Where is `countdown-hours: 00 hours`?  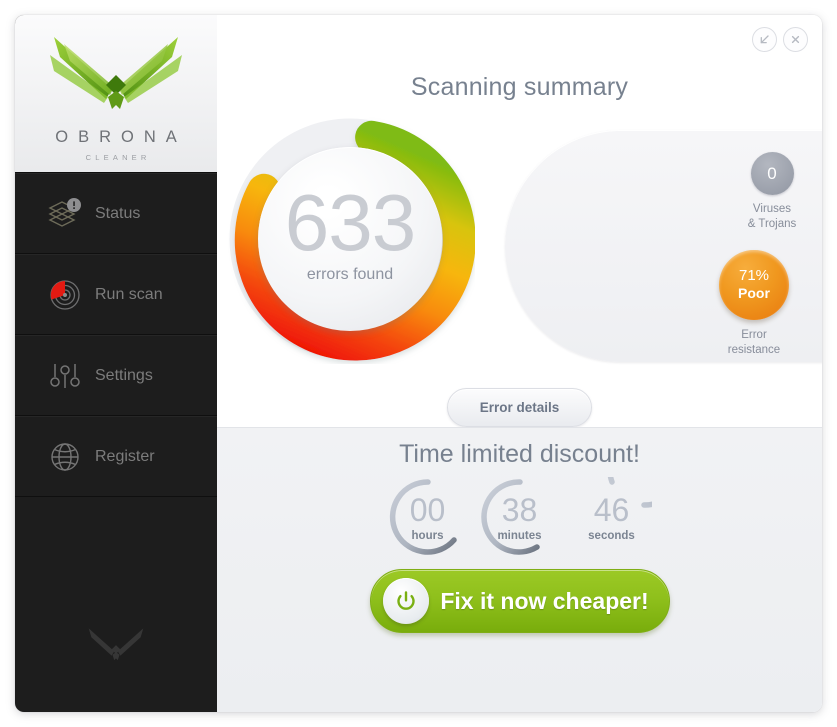 countdown-hours: 00 hours is located at coordinates (428, 517).